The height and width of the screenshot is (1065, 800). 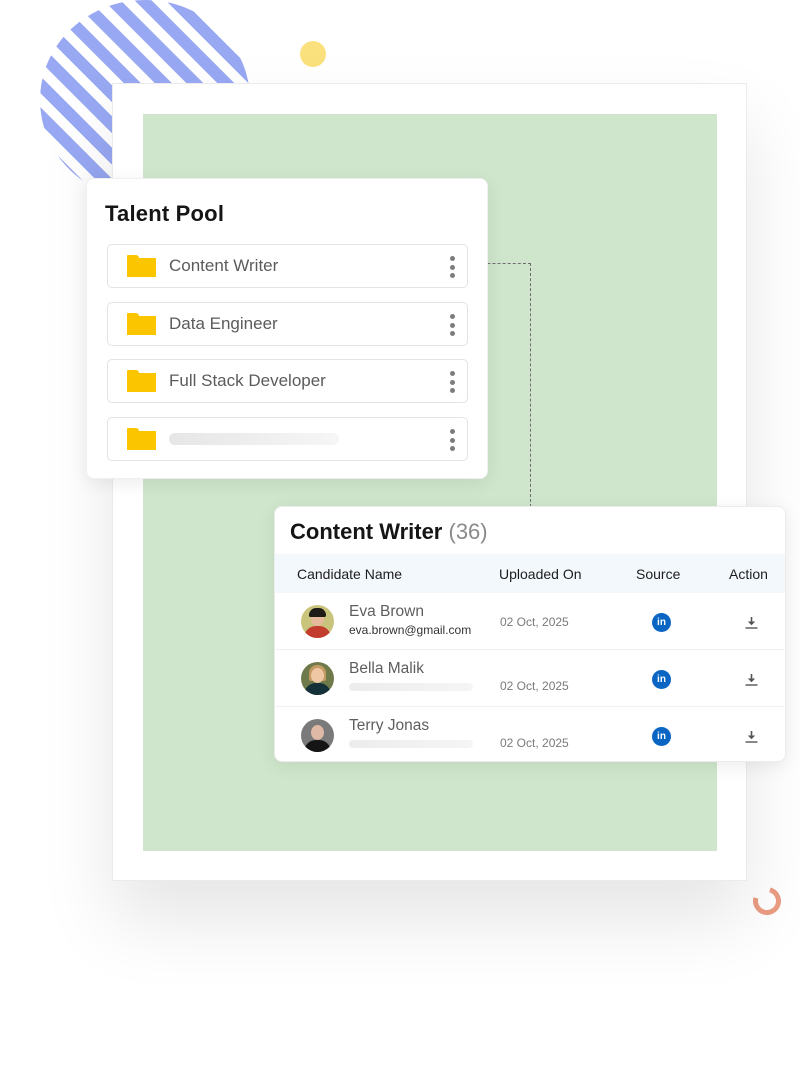 I want to click on table-header: Candidate Name Uploaded On Source Action, so click(x=530, y=573).